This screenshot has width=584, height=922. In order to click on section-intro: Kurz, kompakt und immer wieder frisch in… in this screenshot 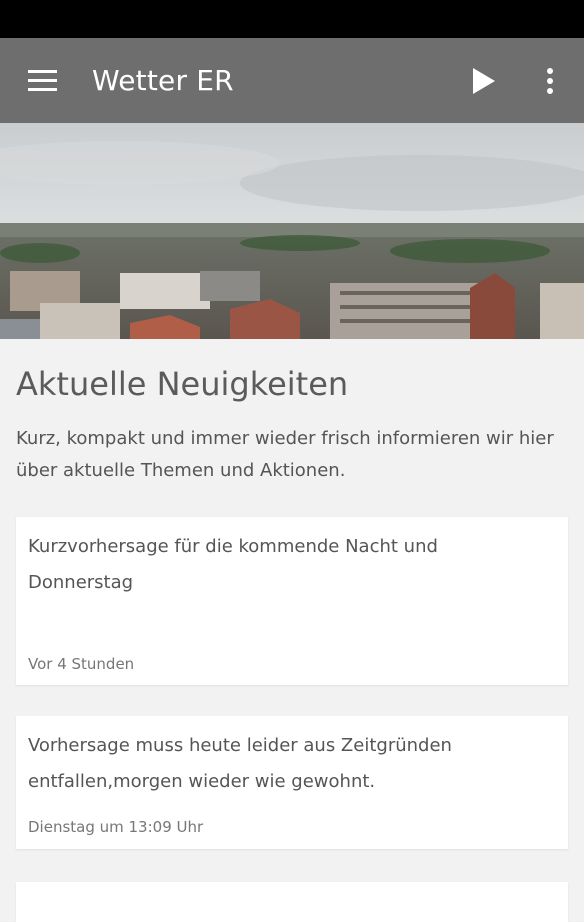, I will do `click(285, 454)`.